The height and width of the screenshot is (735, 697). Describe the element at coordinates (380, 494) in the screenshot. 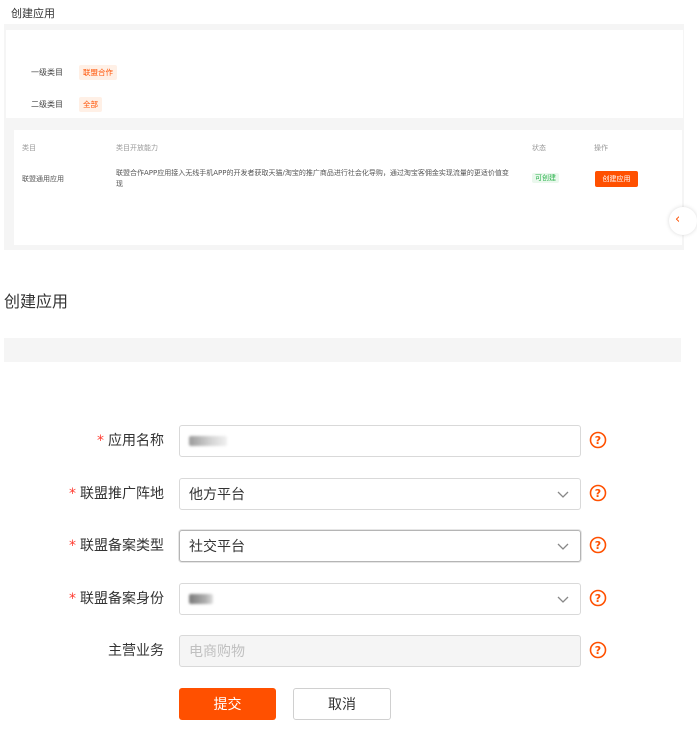

I see `promotion-position-select: 他方平台` at that location.